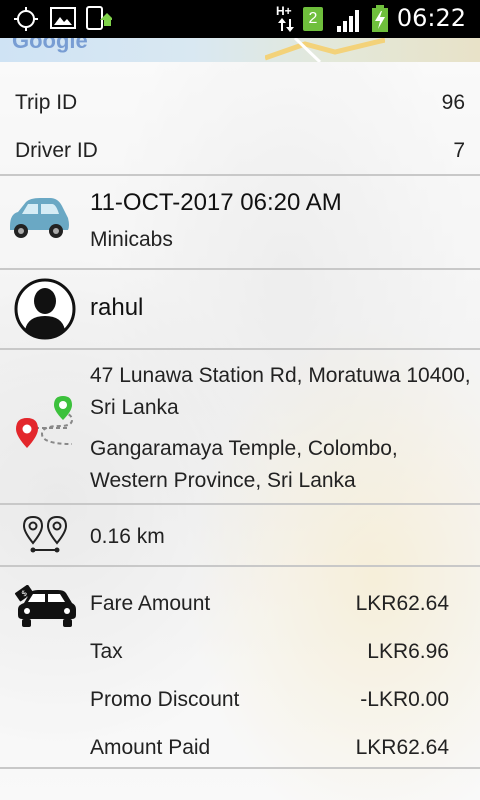 This screenshot has width=480, height=800. What do you see at coordinates (240, 119) in the screenshot?
I see `trip-ids-section: Trip ID 96 Driver ID 7` at bounding box center [240, 119].